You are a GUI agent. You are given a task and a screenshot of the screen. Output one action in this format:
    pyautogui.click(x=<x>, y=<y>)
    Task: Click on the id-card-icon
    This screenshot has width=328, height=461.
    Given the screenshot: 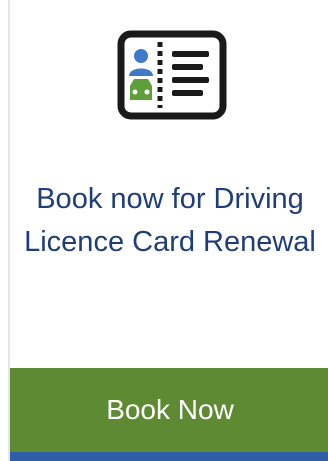 What is the action you would take?
    pyautogui.click(x=172, y=75)
    